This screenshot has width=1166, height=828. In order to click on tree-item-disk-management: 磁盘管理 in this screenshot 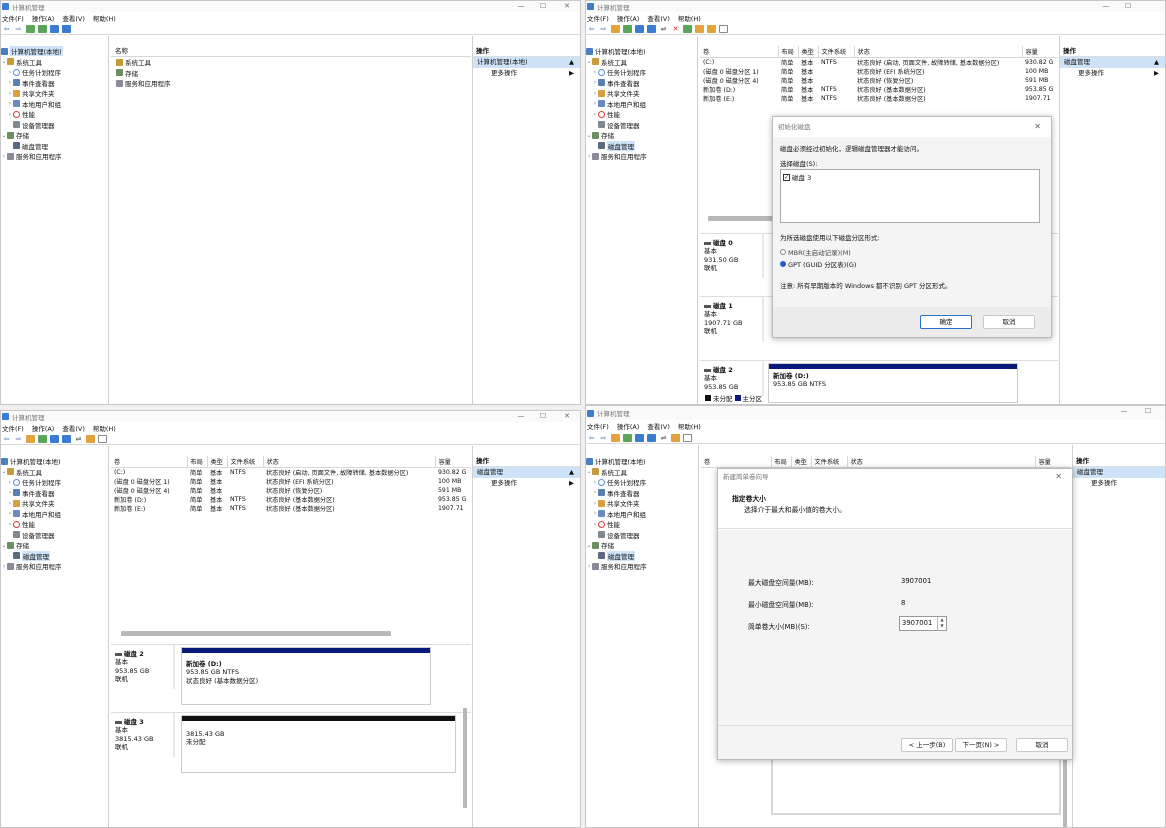, I will do `click(642, 556)`.